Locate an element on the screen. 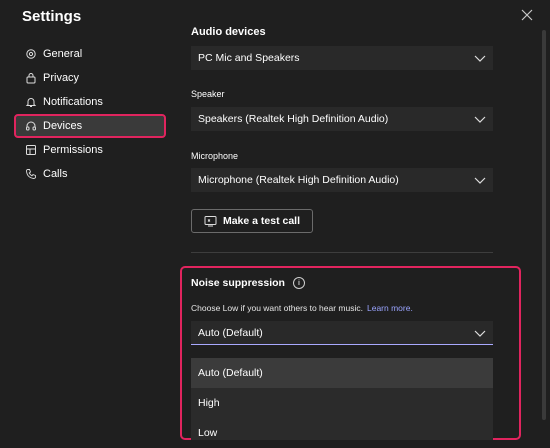 The width and height of the screenshot is (550, 448). test-call-icon is located at coordinates (210, 221).